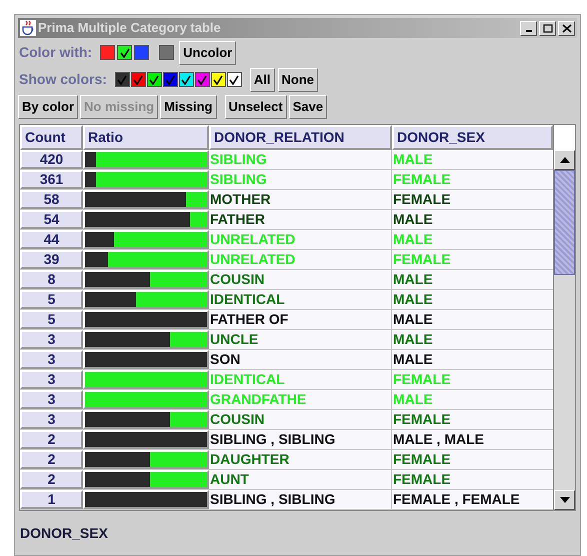 Image resolution: width=587 pixels, height=556 pixels. Describe the element at coordinates (472, 499) in the screenshot. I see `sex-cell: FEMALE , FEMALE` at that location.